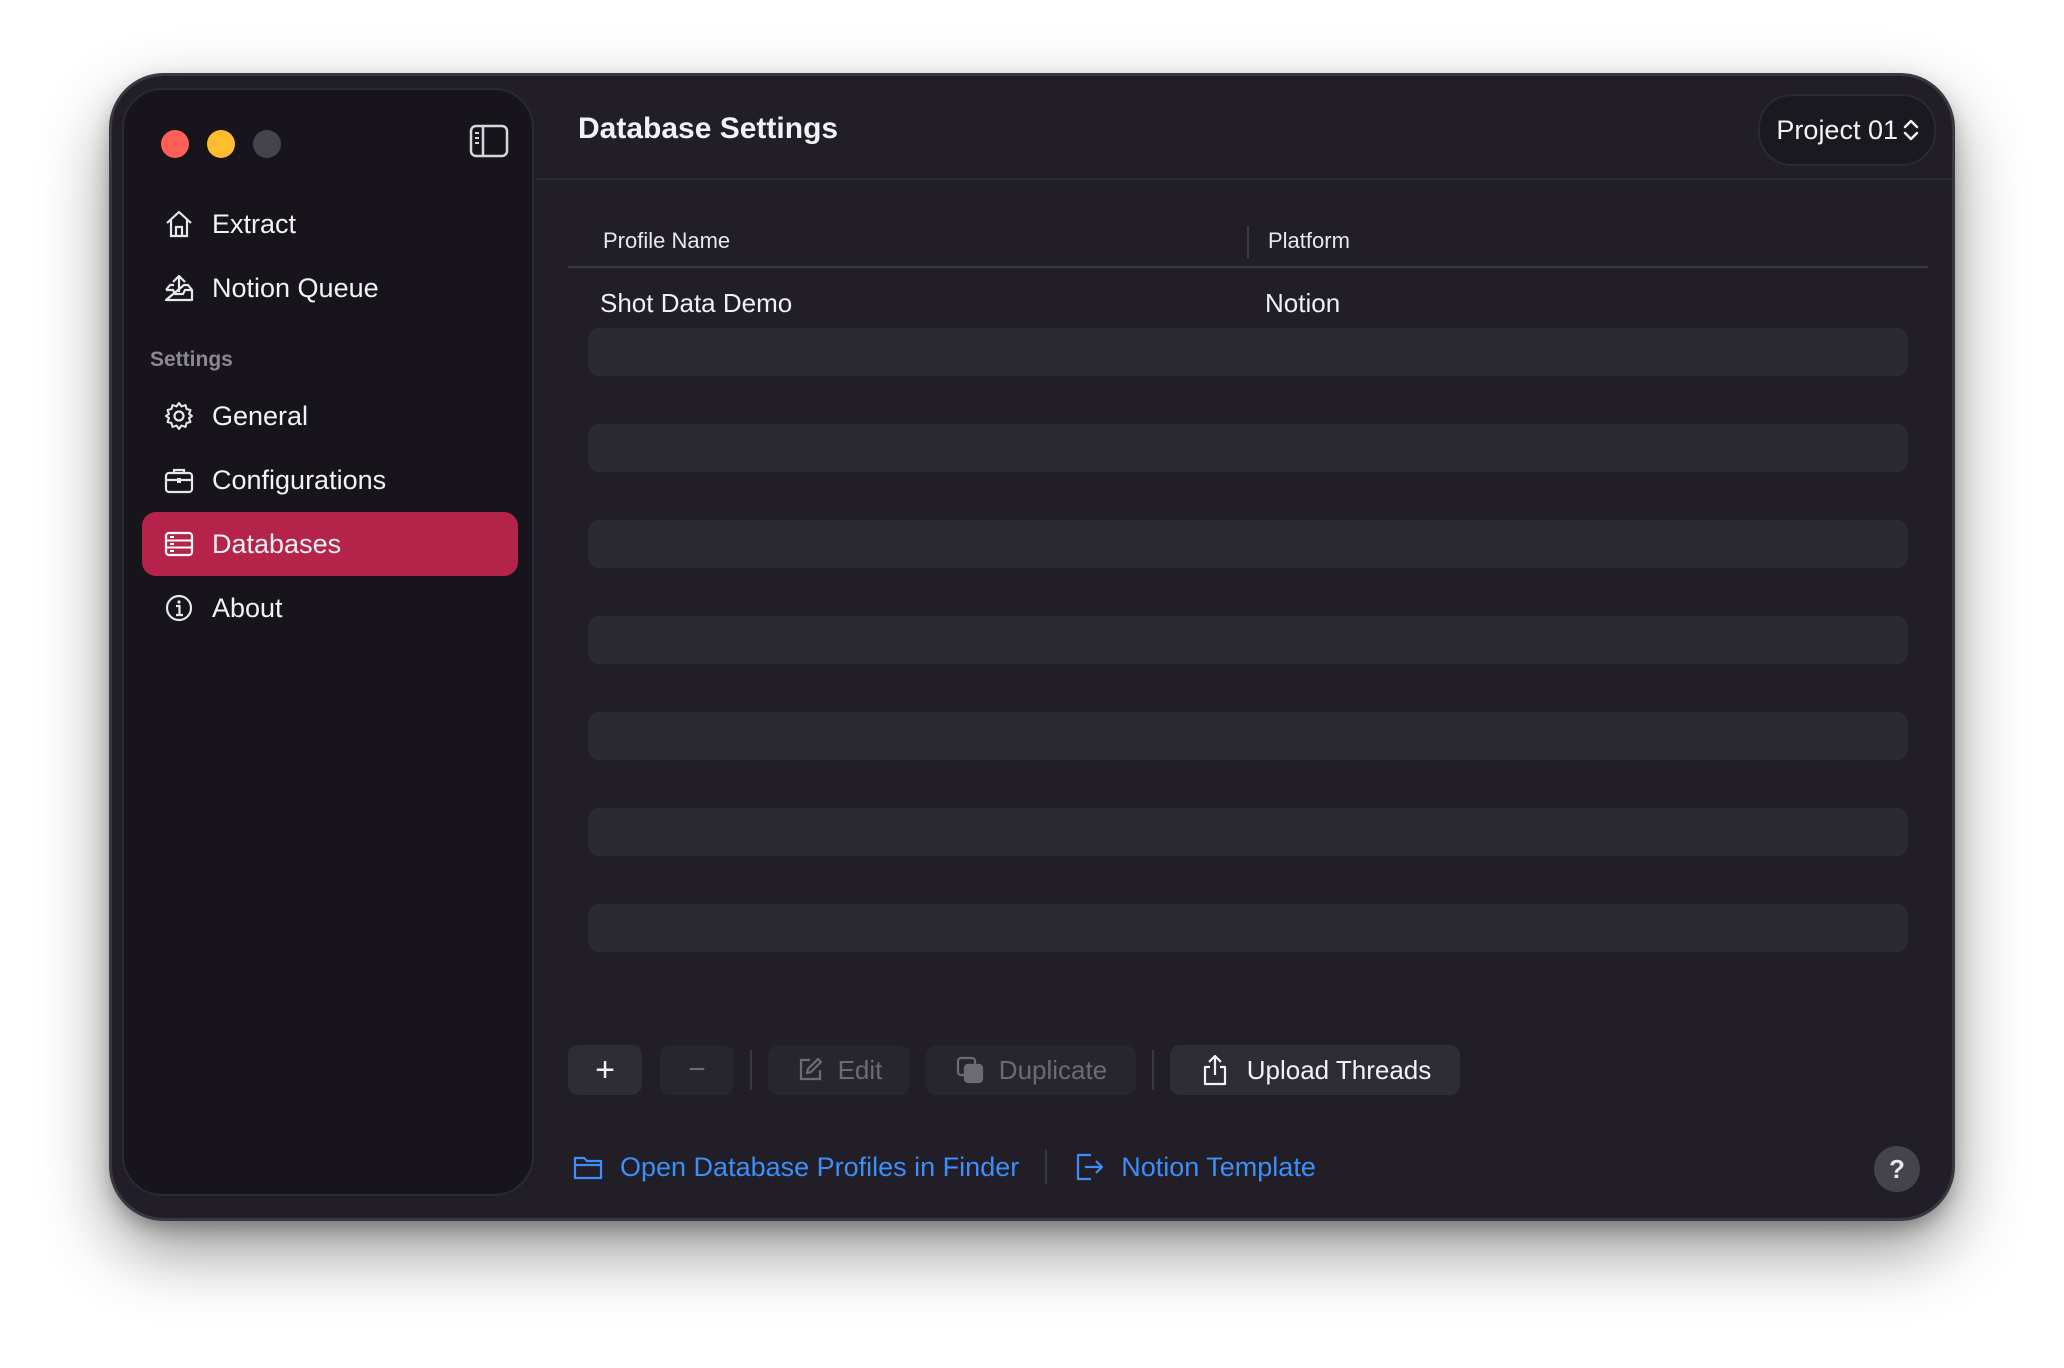  I want to click on info-icon, so click(179, 608).